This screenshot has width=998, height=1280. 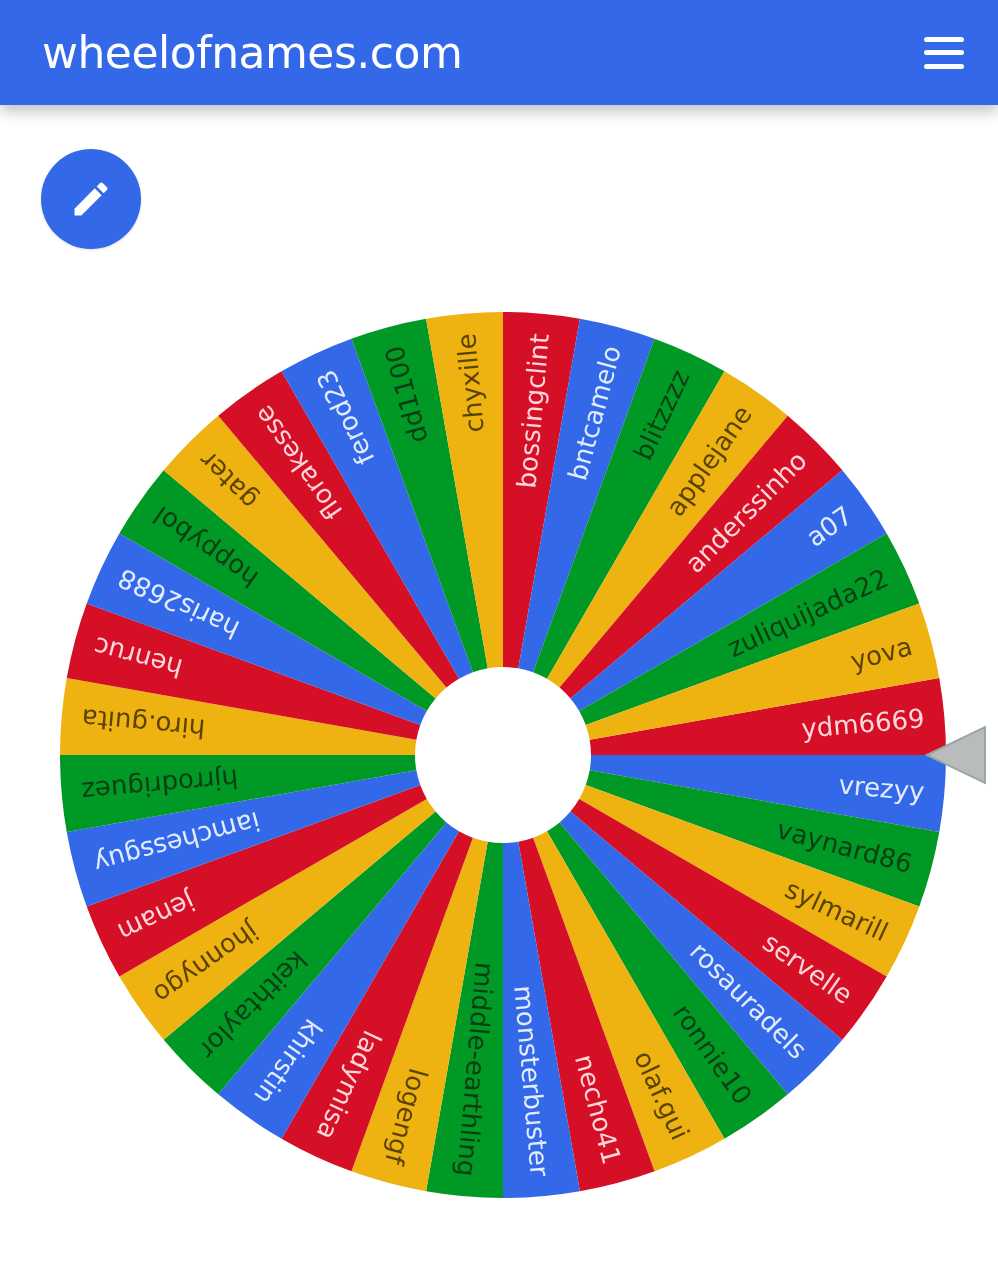 I want to click on menu-icon, so click(x=944, y=52).